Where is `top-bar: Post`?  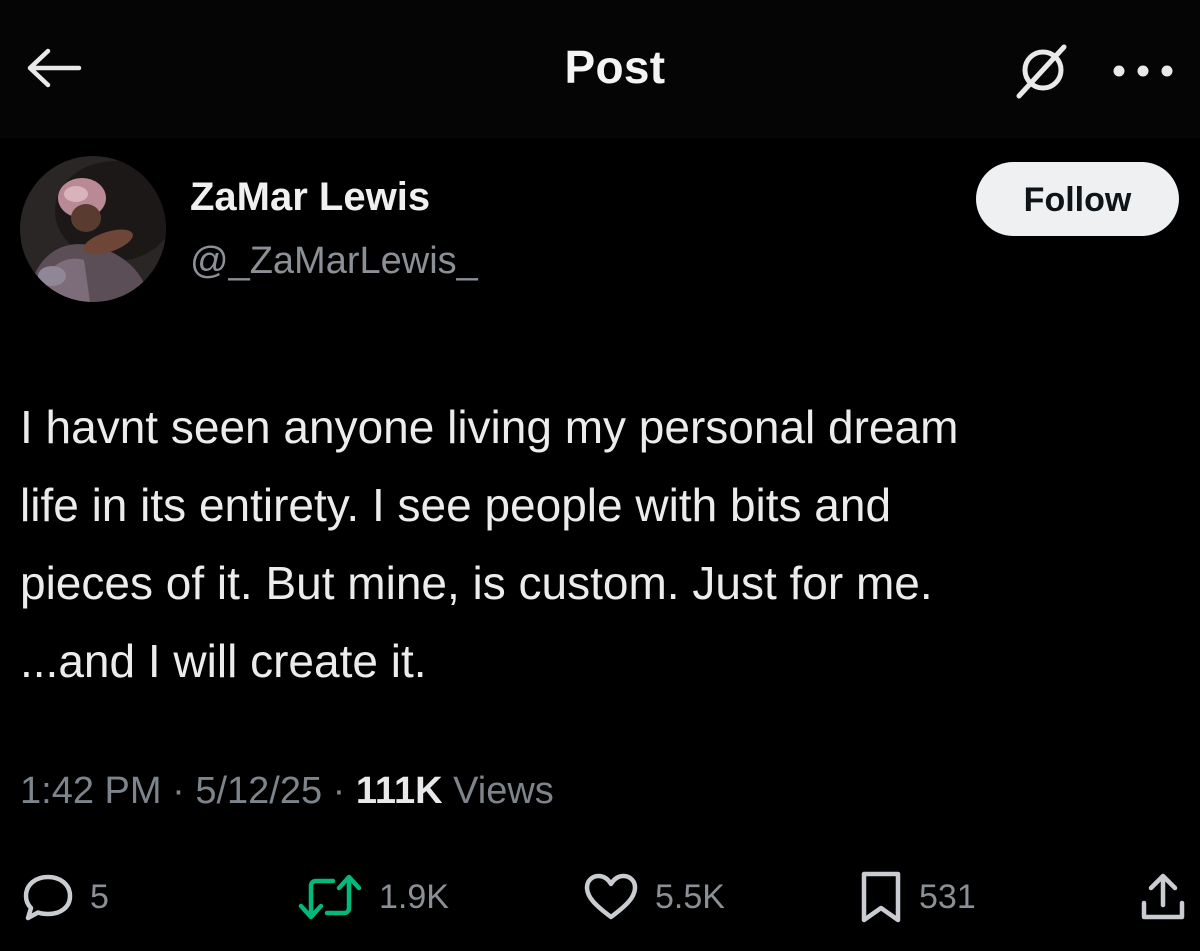
top-bar: Post is located at coordinates (600, 69).